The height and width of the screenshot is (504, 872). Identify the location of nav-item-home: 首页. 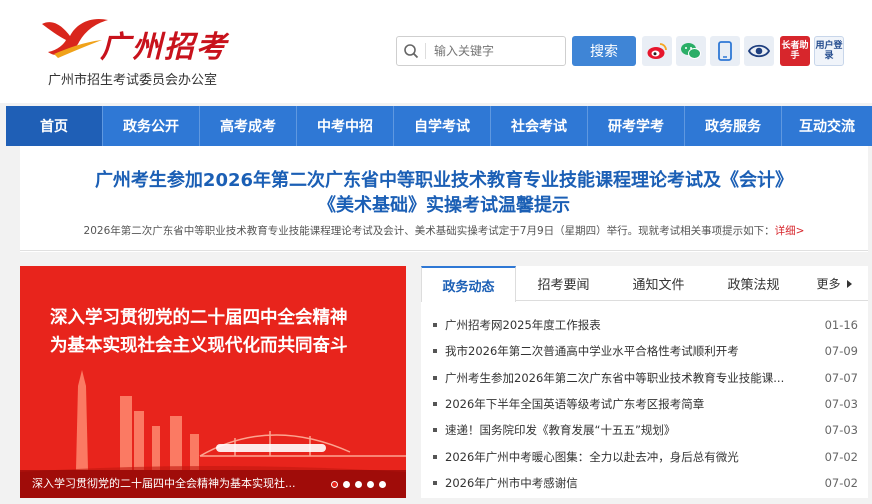
(54, 126).